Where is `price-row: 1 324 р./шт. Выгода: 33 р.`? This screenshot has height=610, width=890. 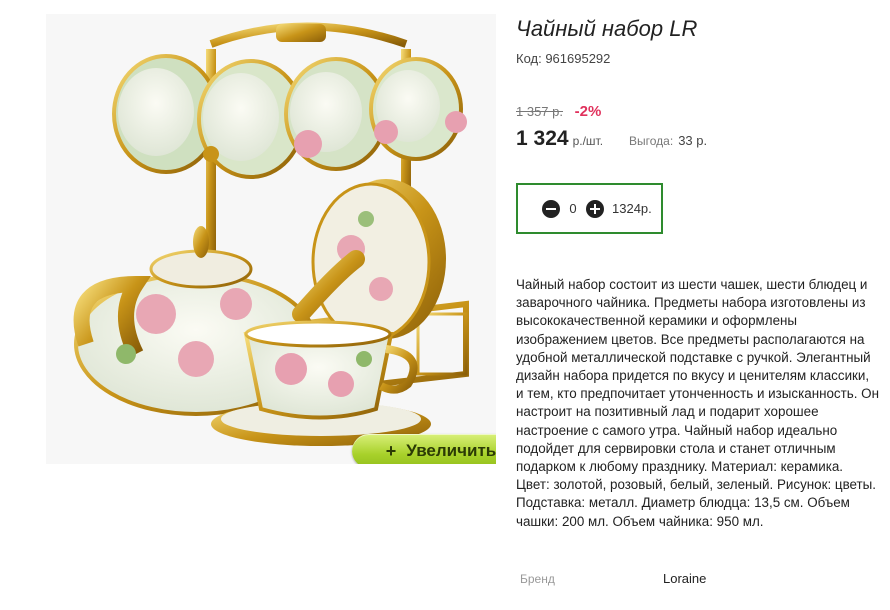 price-row: 1 324 р./шт. Выгода: 33 р. is located at coordinates (611, 139).